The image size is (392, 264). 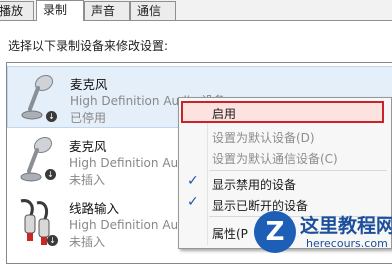 What do you see at coordinates (254, 184) in the screenshot?
I see `menu-item-show-disabled: 显示禁用的设备` at bounding box center [254, 184].